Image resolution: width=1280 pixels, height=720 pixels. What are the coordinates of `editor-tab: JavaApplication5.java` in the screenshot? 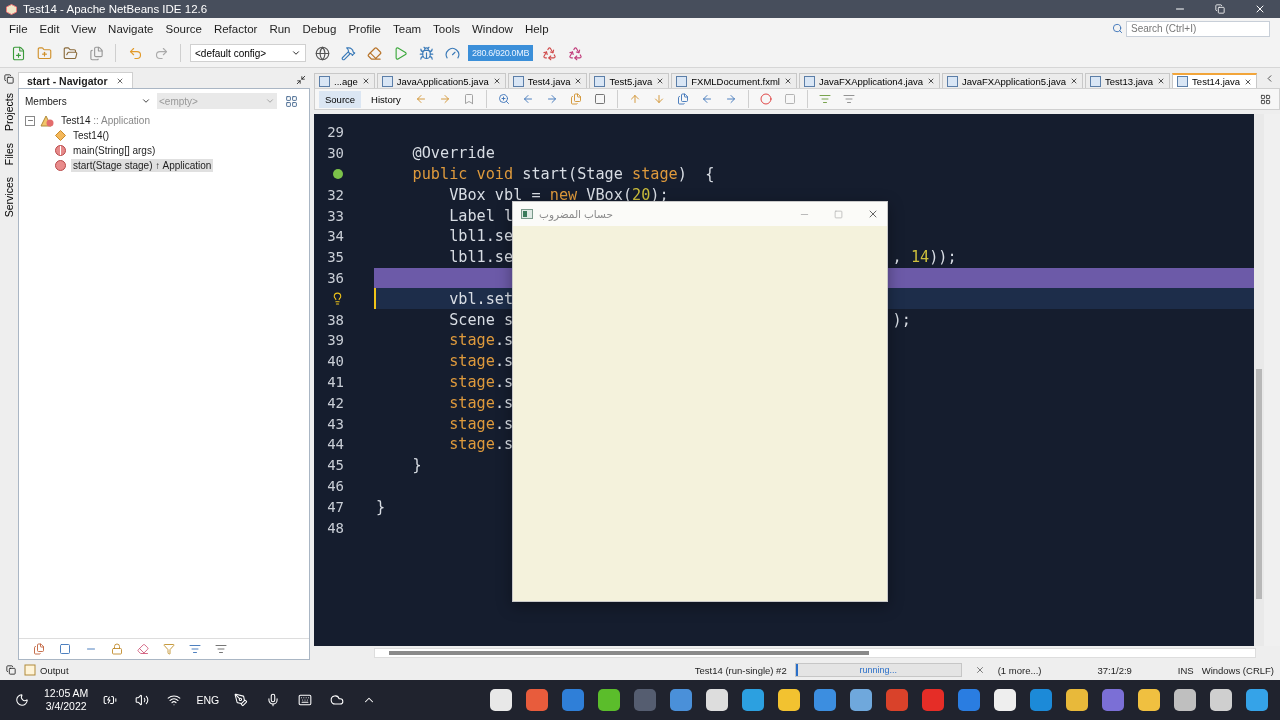 It's located at (441, 80).